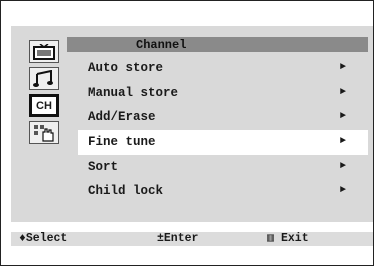  I want to click on menu-item-auto-store: Auto store ►, so click(223, 68).